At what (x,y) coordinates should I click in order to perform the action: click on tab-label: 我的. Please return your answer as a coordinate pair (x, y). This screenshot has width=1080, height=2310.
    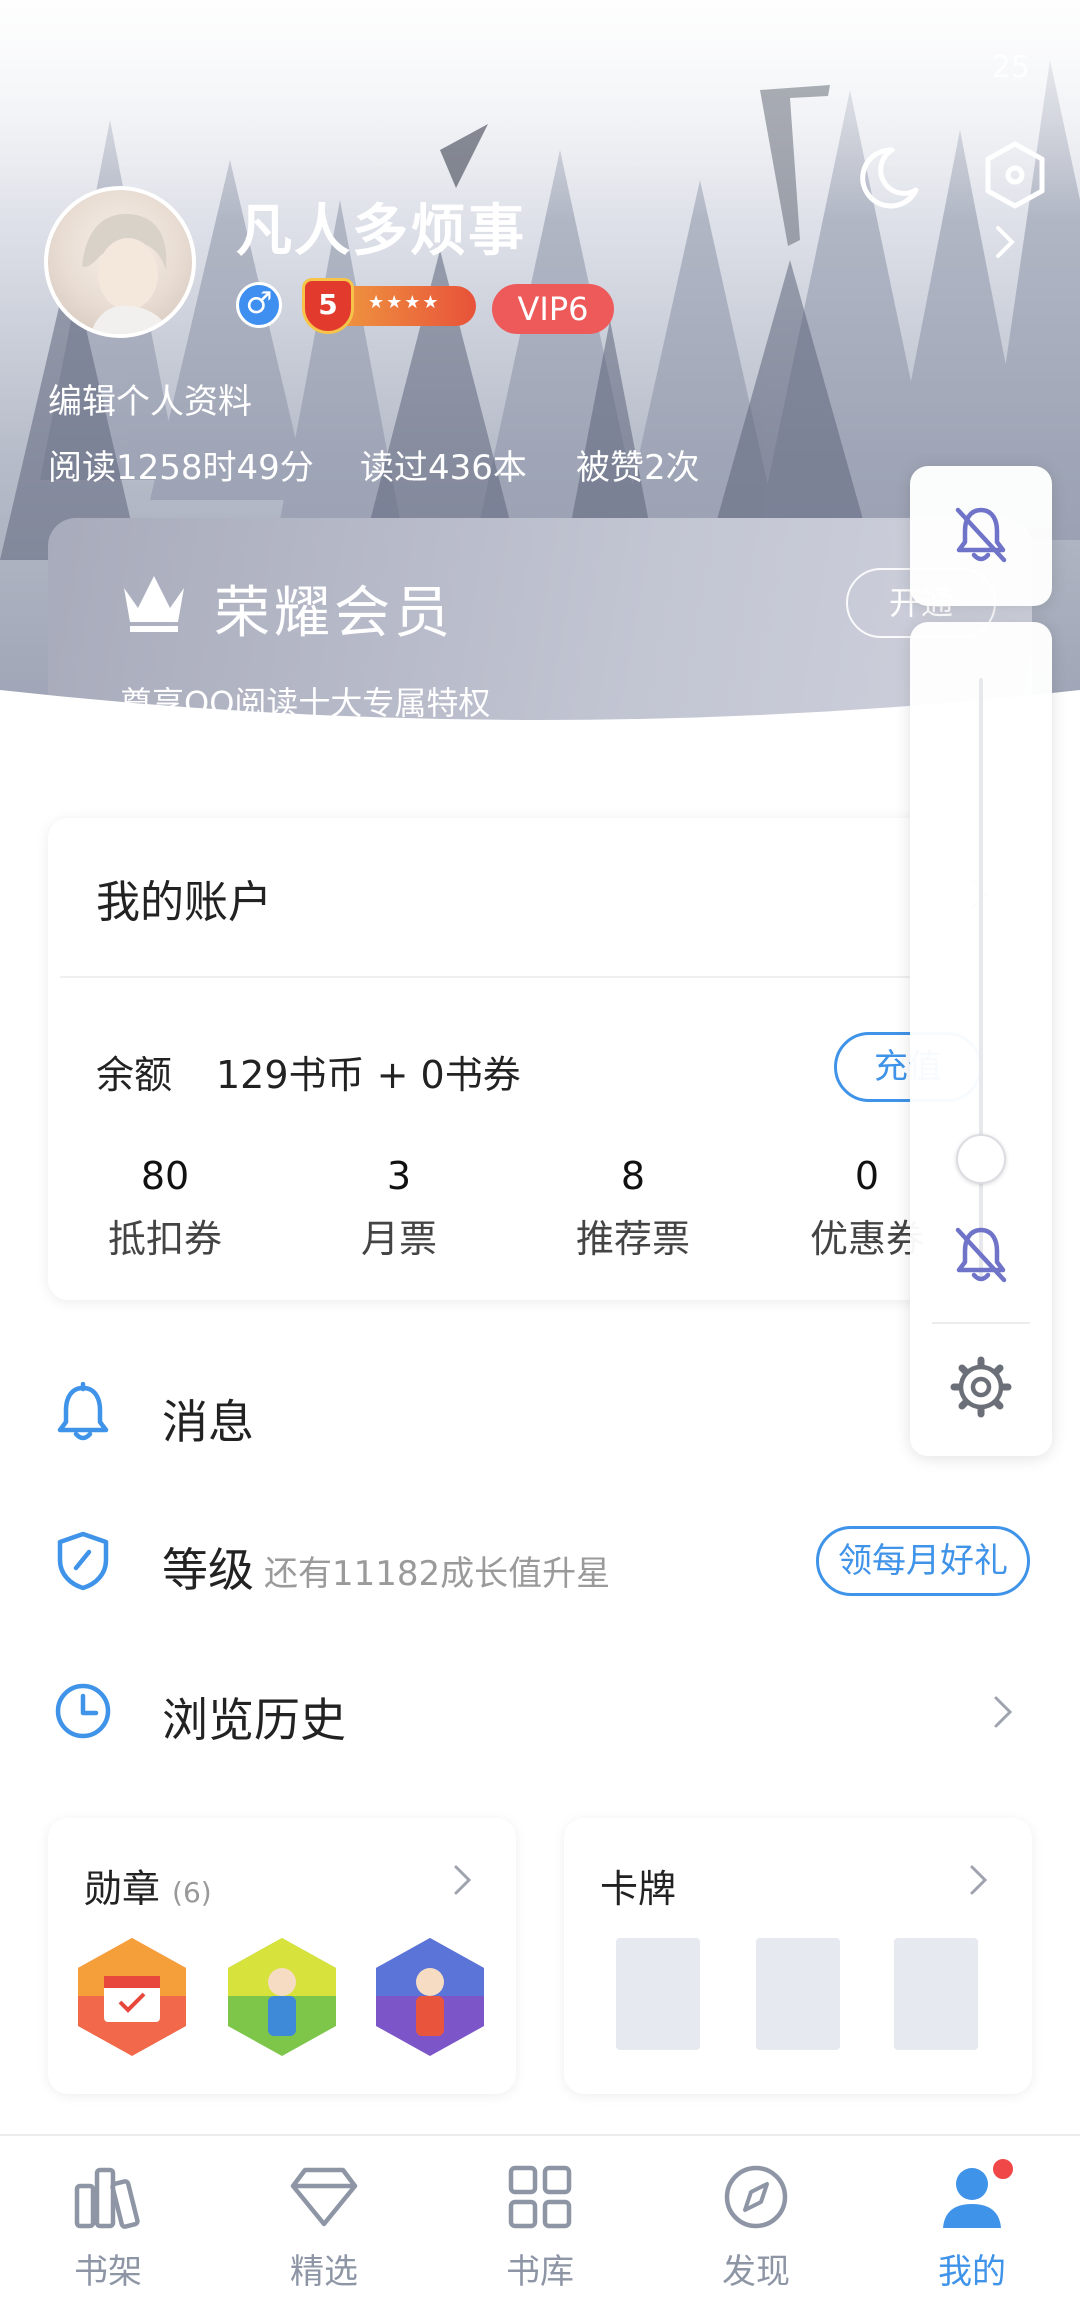
    Looking at the image, I should click on (972, 2272).